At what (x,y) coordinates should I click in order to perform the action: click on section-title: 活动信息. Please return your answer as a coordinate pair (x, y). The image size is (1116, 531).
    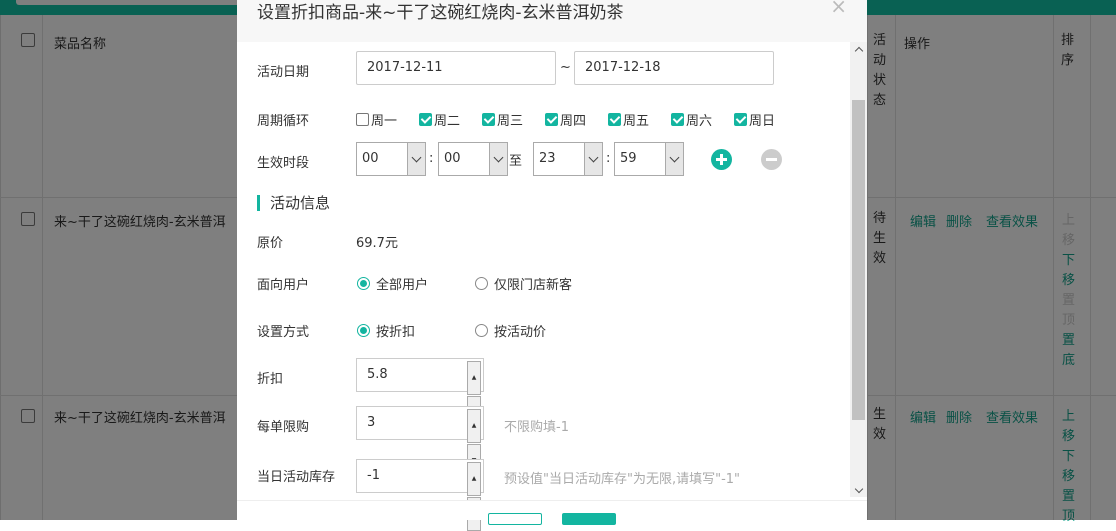
    Looking at the image, I should click on (293, 203).